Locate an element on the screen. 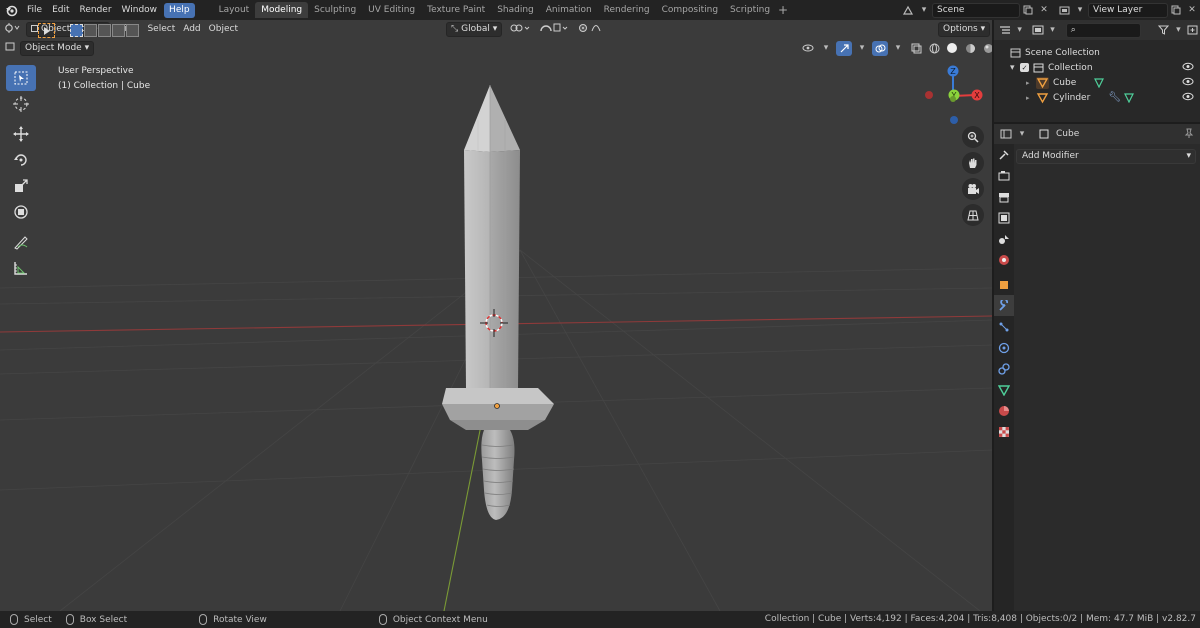  xray-toggle-icon is located at coordinates (916, 48).